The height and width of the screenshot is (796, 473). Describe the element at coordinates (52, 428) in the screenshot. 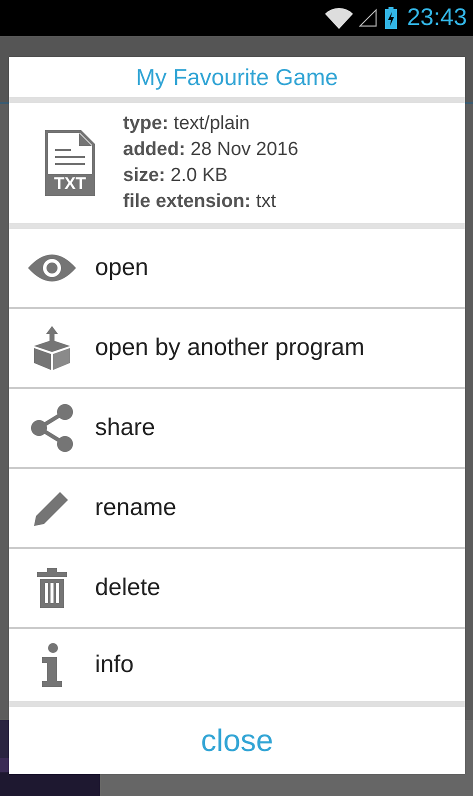

I see `share-icon` at that location.